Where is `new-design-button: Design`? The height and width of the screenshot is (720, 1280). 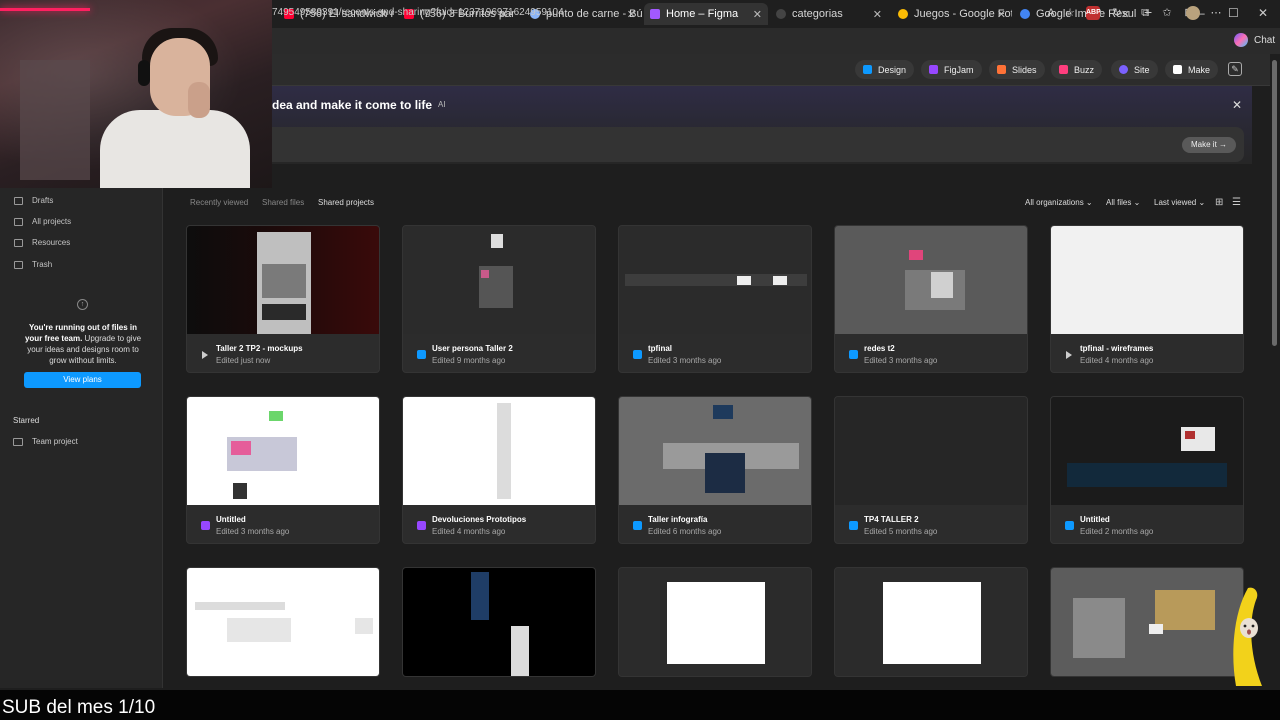
new-design-button: Design is located at coordinates (885, 69).